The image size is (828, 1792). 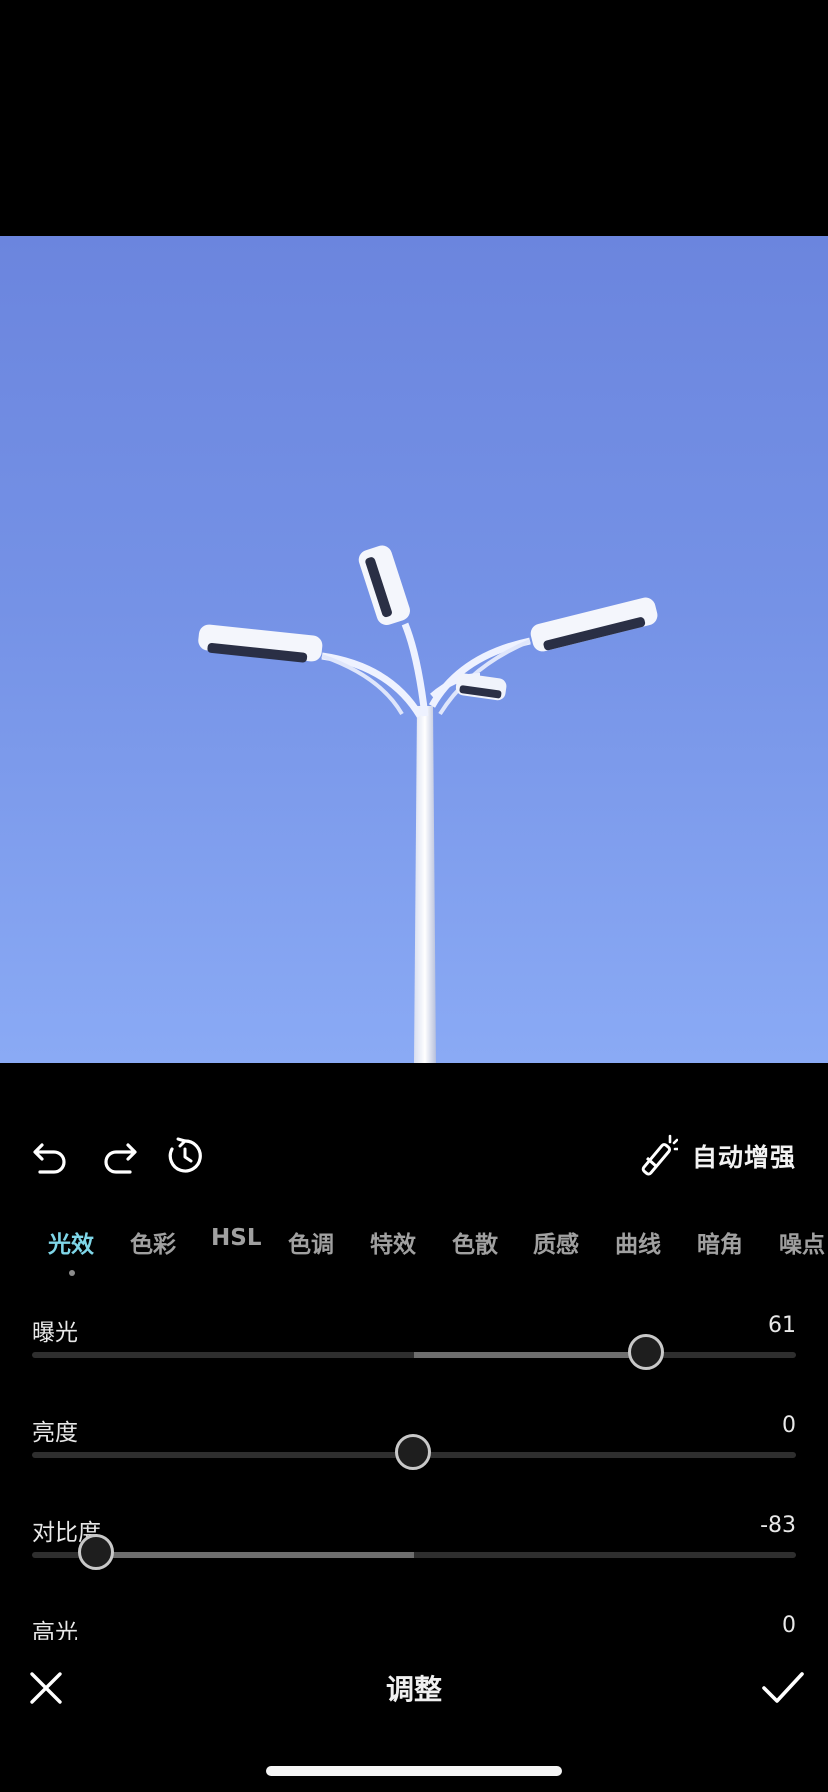 What do you see at coordinates (153, 1242) in the screenshot?
I see `tab-color: 色彩` at bounding box center [153, 1242].